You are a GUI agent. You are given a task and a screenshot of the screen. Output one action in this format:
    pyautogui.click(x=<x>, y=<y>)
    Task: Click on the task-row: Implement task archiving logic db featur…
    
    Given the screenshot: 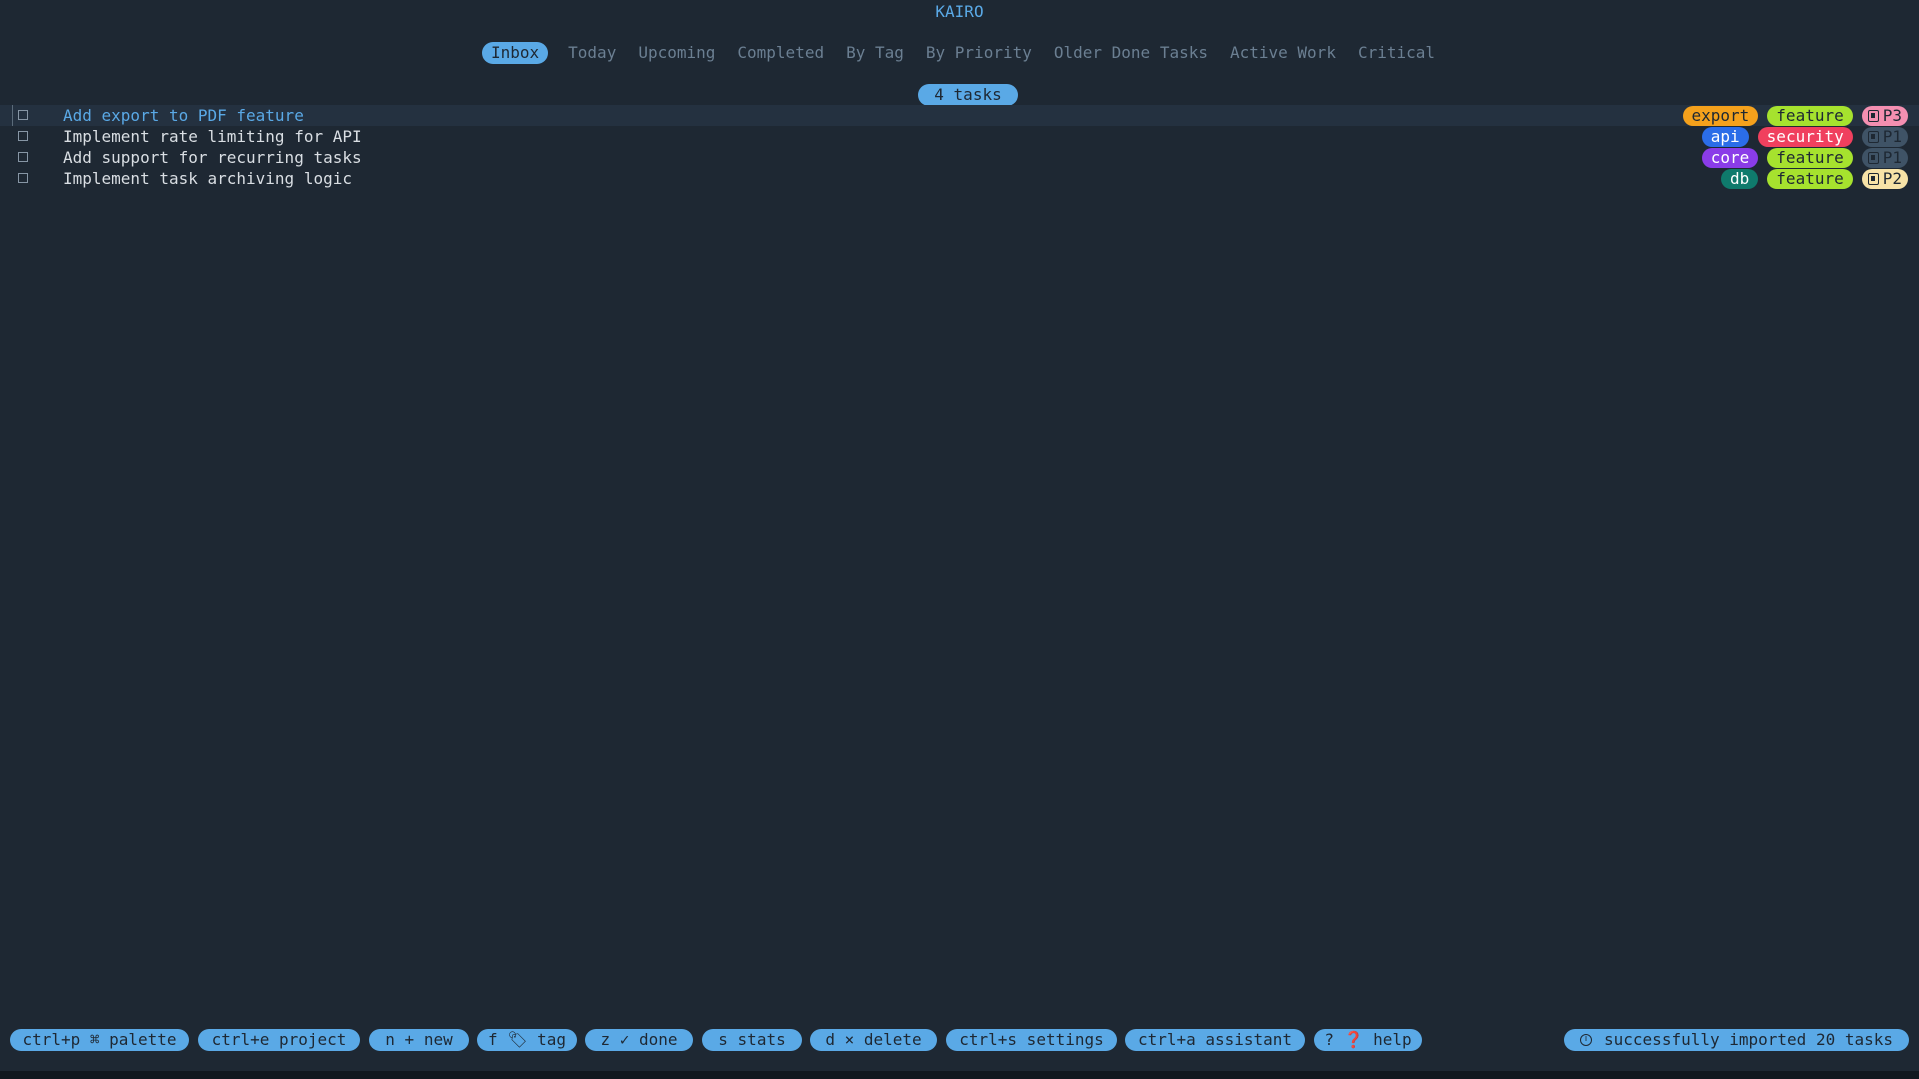 What is the action you would take?
    pyautogui.click(x=959, y=178)
    